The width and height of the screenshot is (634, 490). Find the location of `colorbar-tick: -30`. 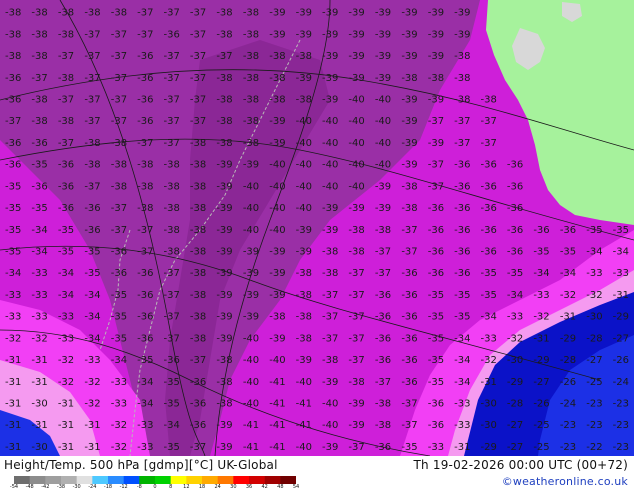

colorbar-tick: -30 is located at coordinates (76, 487).